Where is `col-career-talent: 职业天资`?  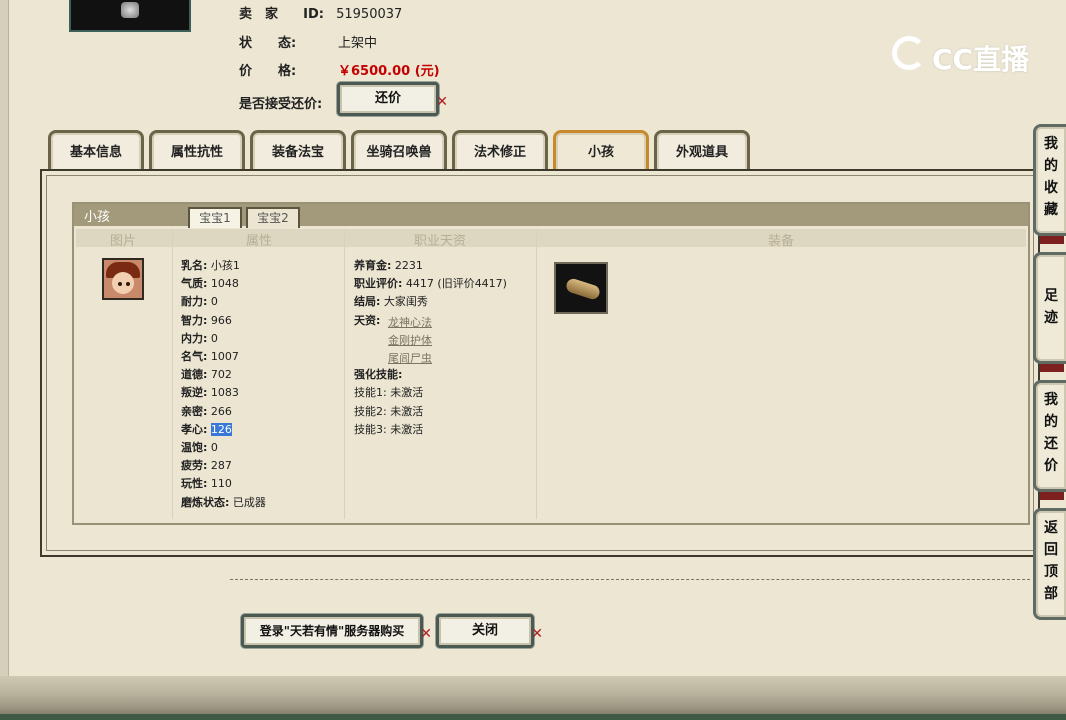
col-career-talent: 职业天资 is located at coordinates (440, 241).